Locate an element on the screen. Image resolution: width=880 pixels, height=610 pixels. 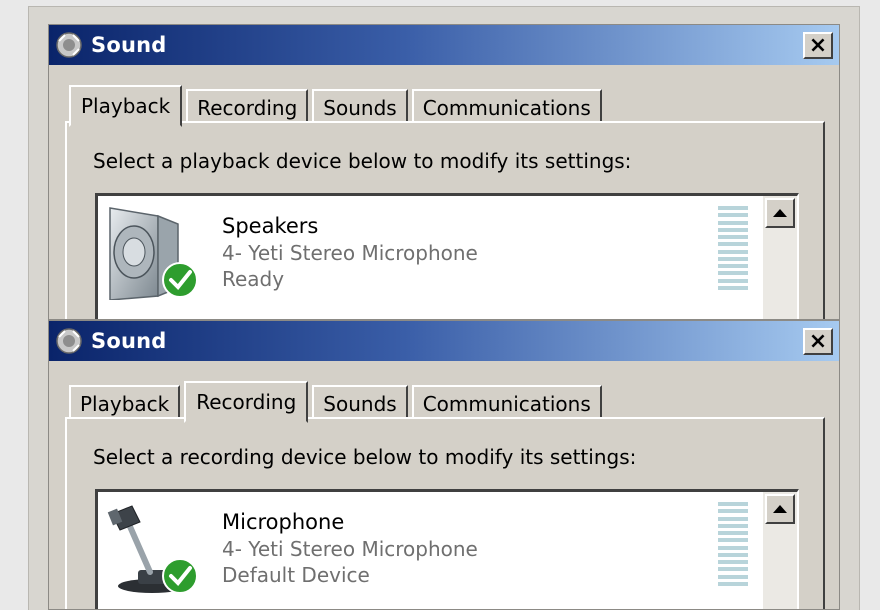
device-name: Microphone is located at coordinates (283, 522).